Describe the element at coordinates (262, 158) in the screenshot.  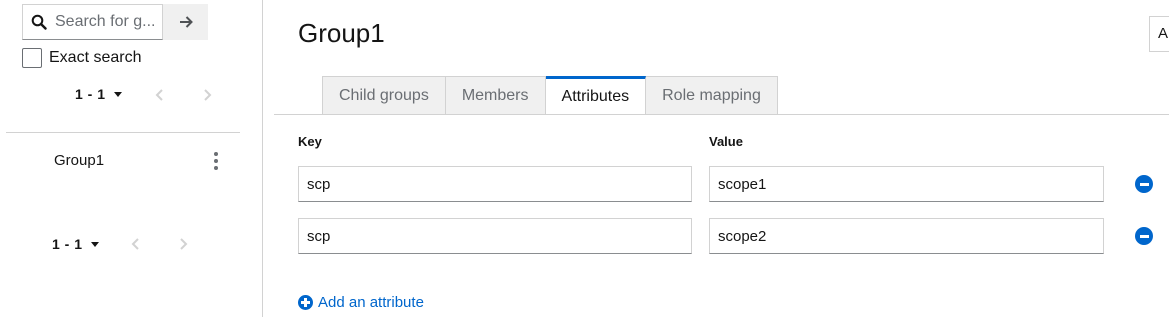
I see `sidebar-border` at that location.